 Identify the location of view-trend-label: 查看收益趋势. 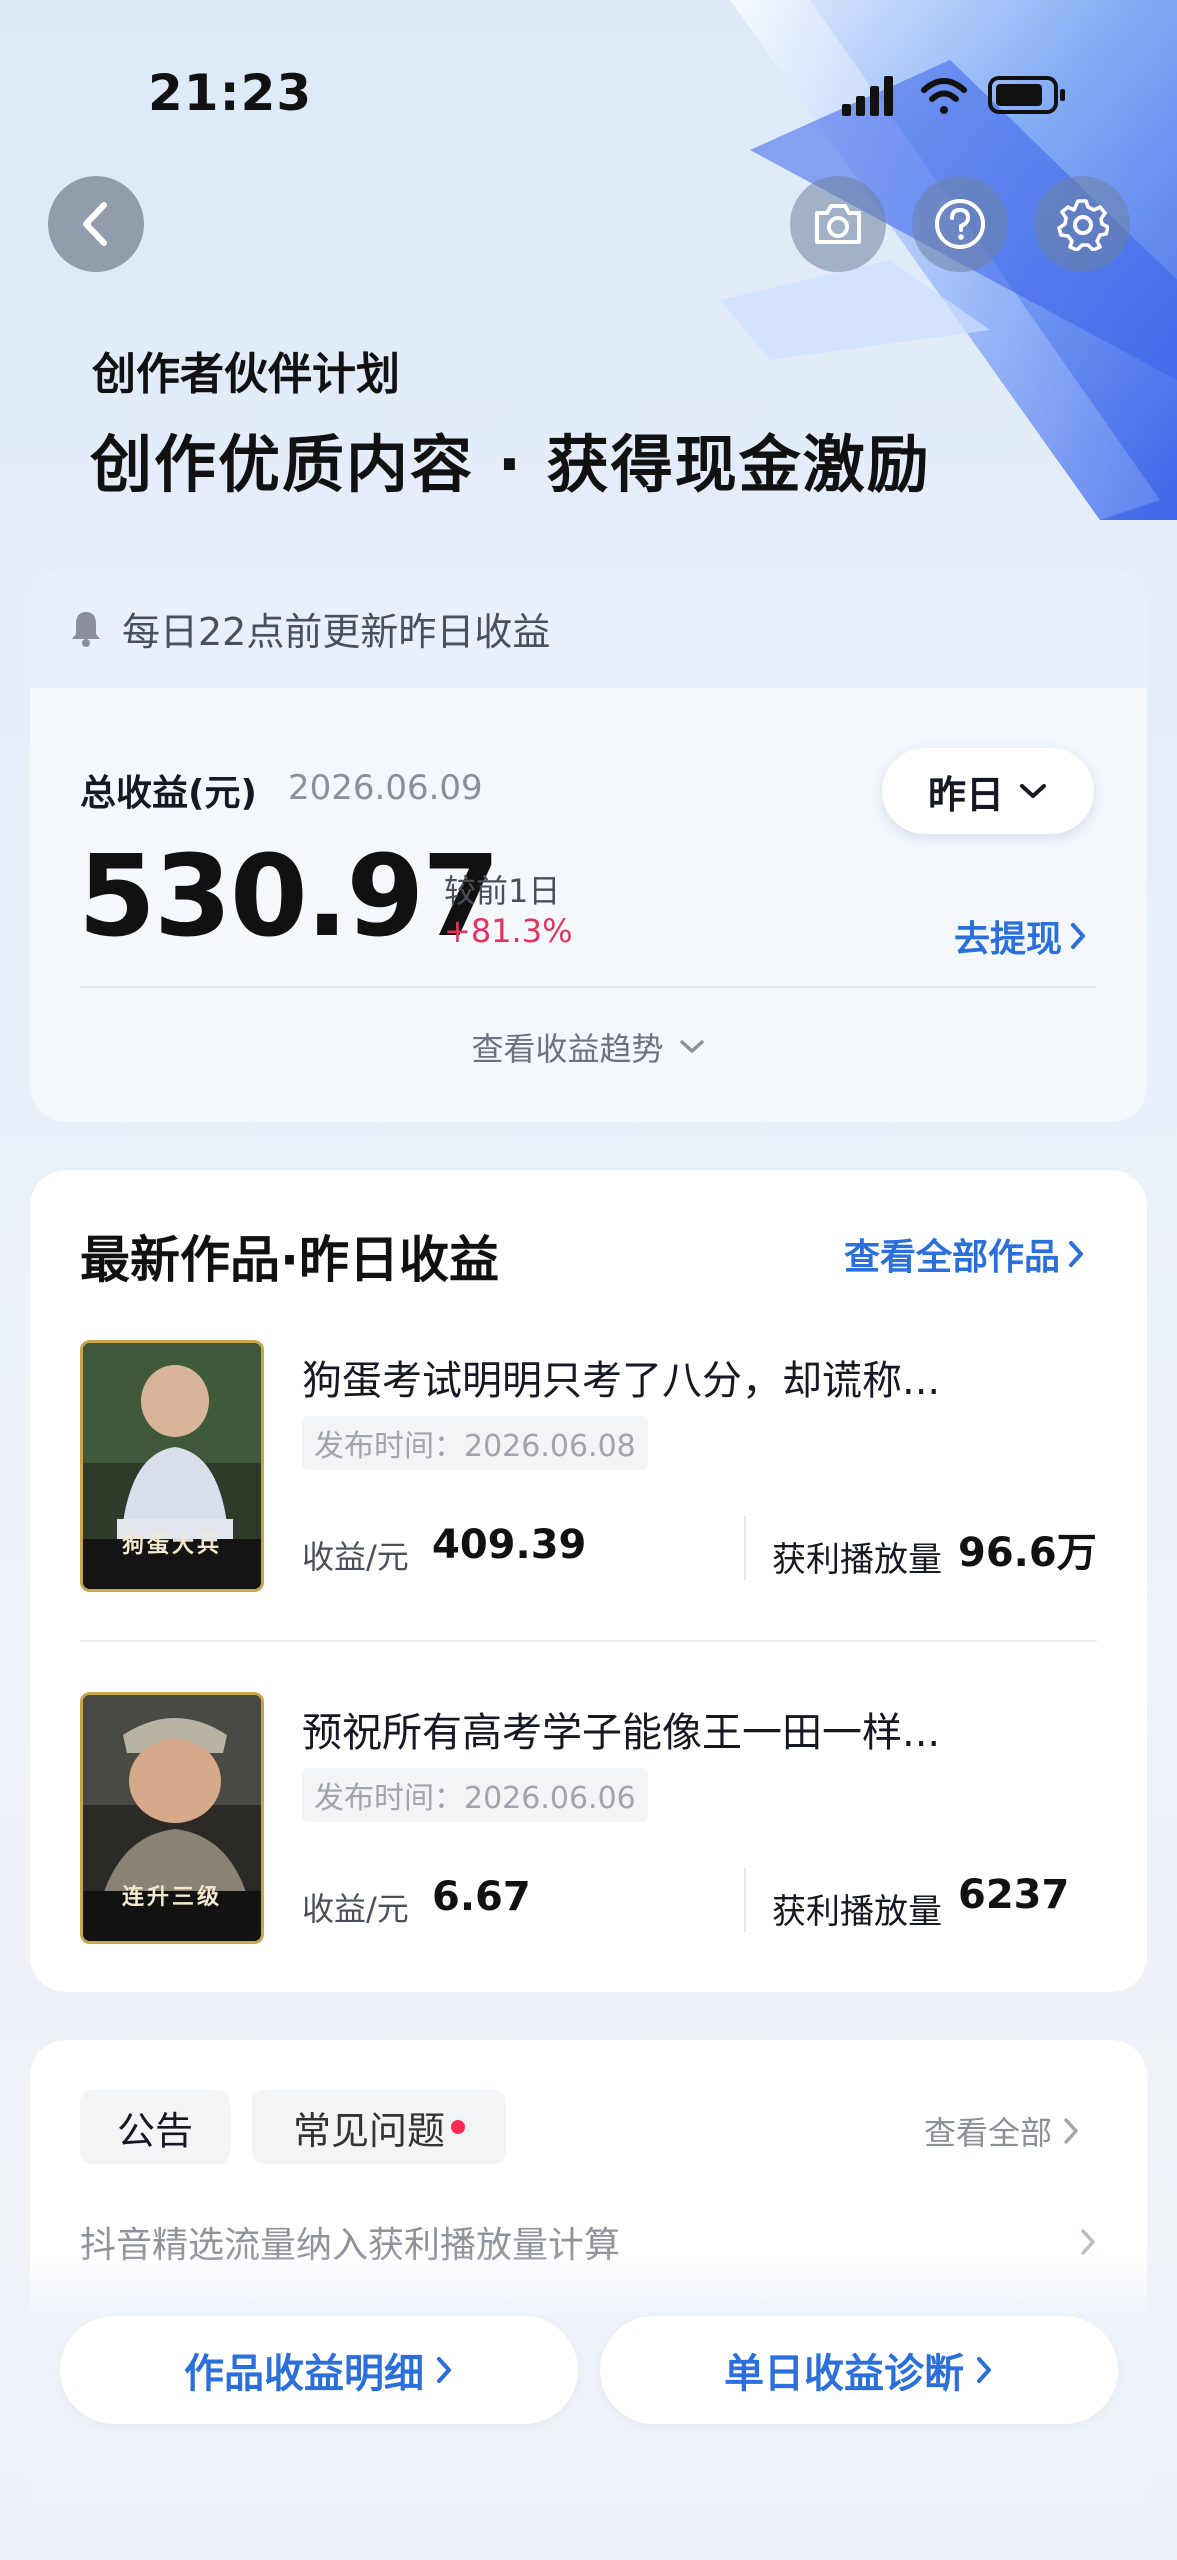
(567, 1049).